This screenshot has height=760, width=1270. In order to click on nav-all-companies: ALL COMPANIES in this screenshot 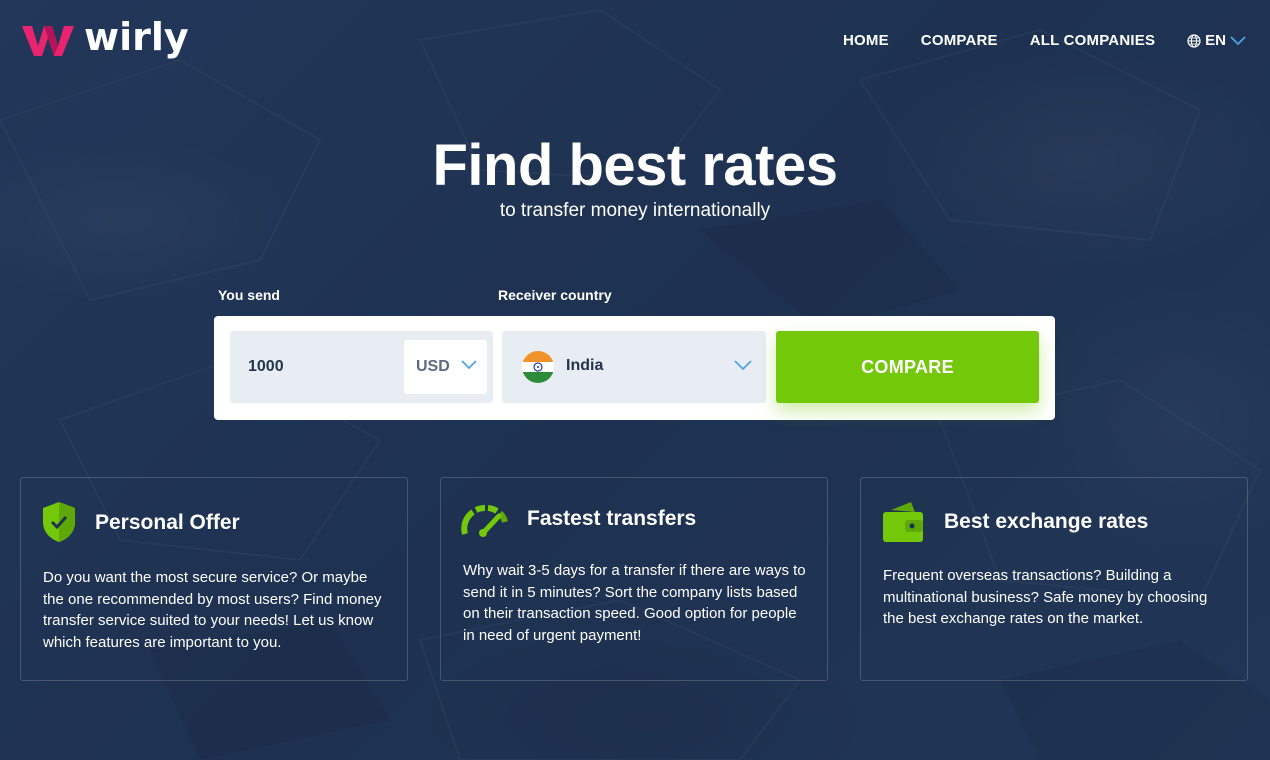, I will do `click(1092, 40)`.